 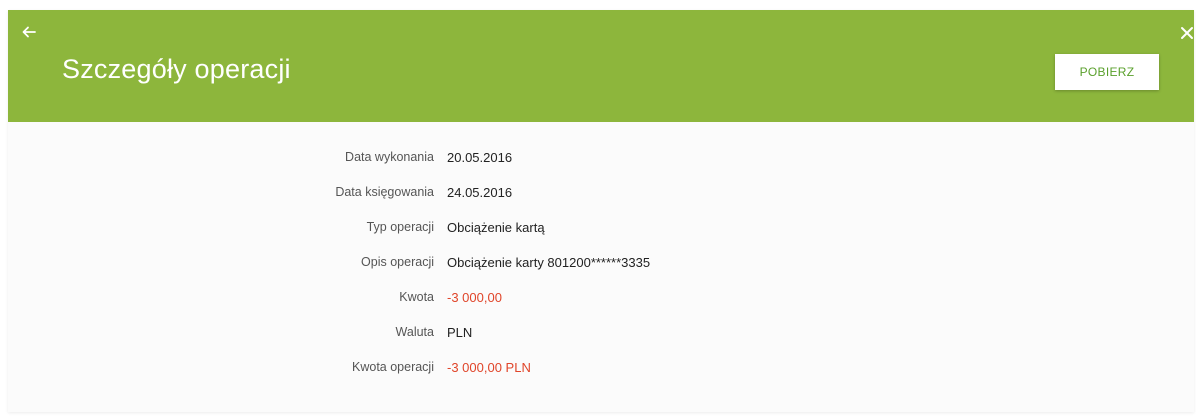 What do you see at coordinates (414, 332) in the screenshot?
I see `detail-label: Waluta` at bounding box center [414, 332].